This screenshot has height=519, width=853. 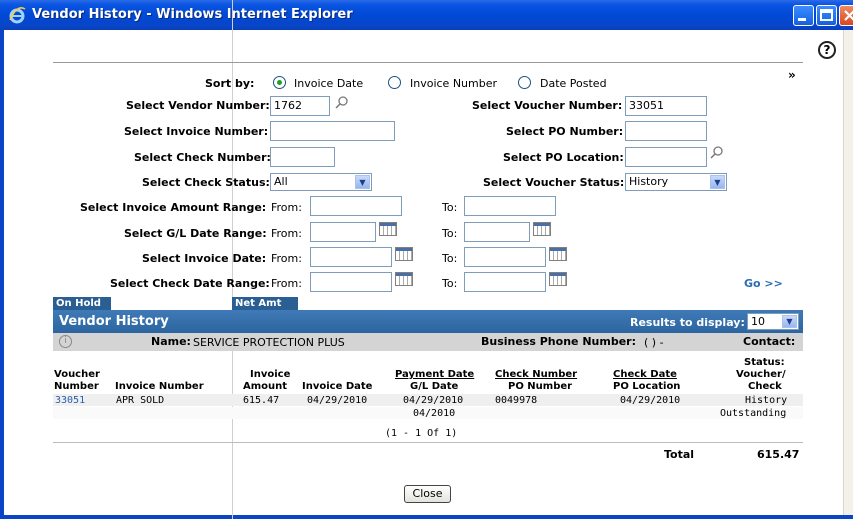 What do you see at coordinates (758, 321) in the screenshot?
I see `results-value: 10` at bounding box center [758, 321].